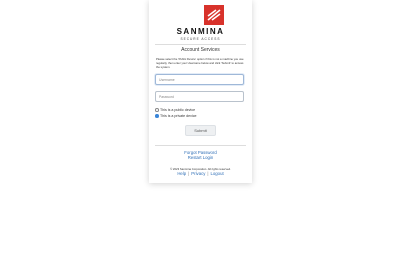 The image size is (400, 278). I want to click on help-link: Help, so click(181, 173).